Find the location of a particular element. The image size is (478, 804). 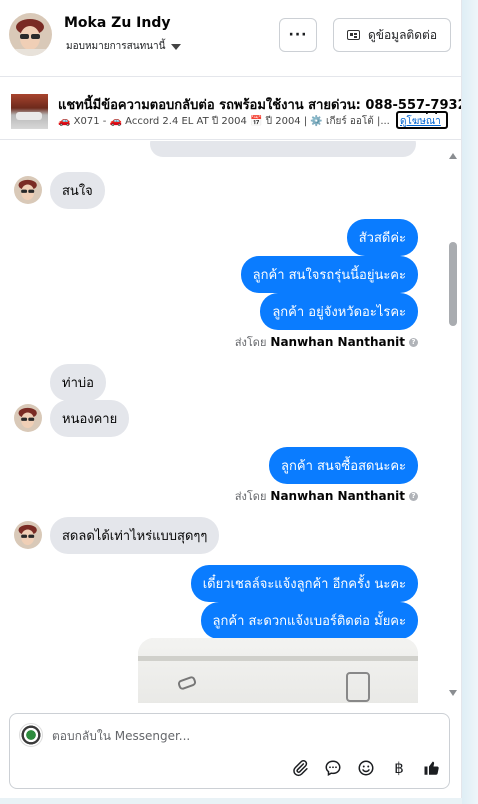

chat-bubble-icon is located at coordinates (333, 768).